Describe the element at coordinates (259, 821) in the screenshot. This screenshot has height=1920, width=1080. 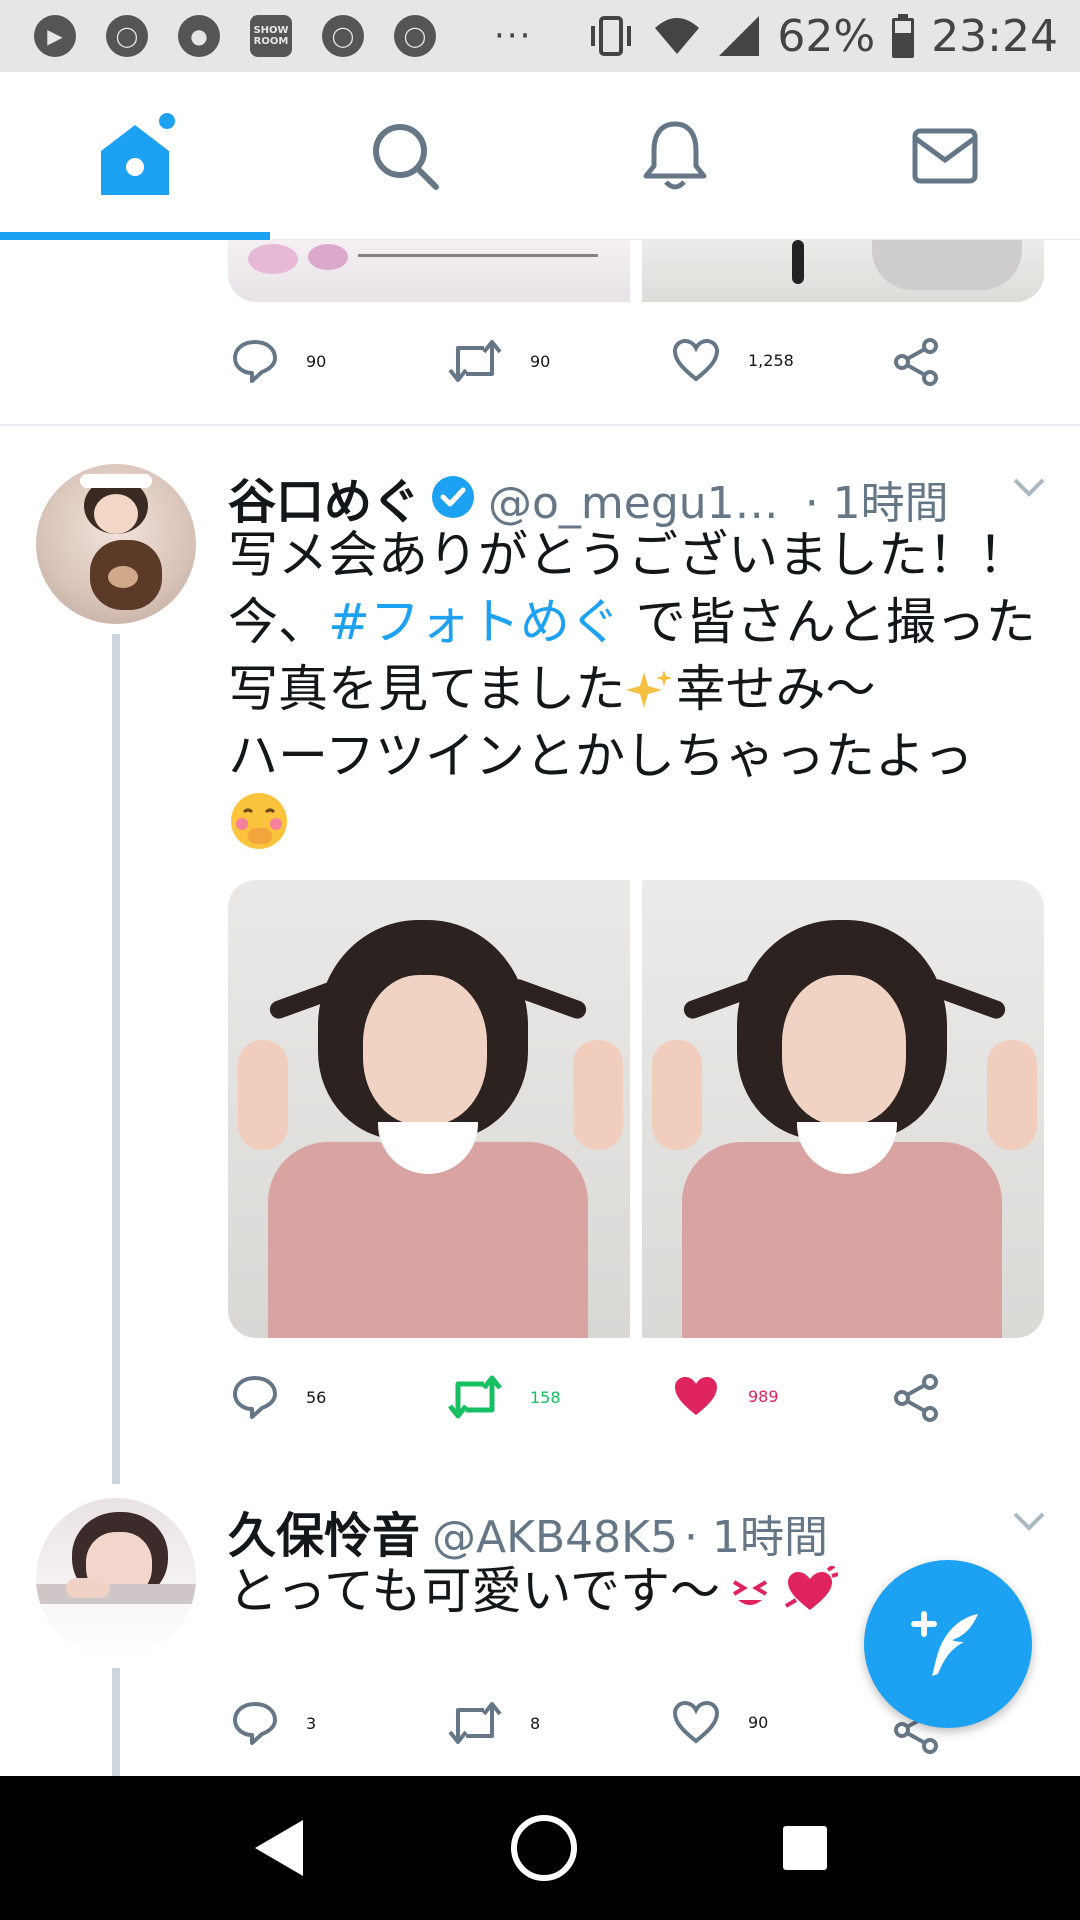
I see `hand-over-mouth-emoji-icon` at that location.